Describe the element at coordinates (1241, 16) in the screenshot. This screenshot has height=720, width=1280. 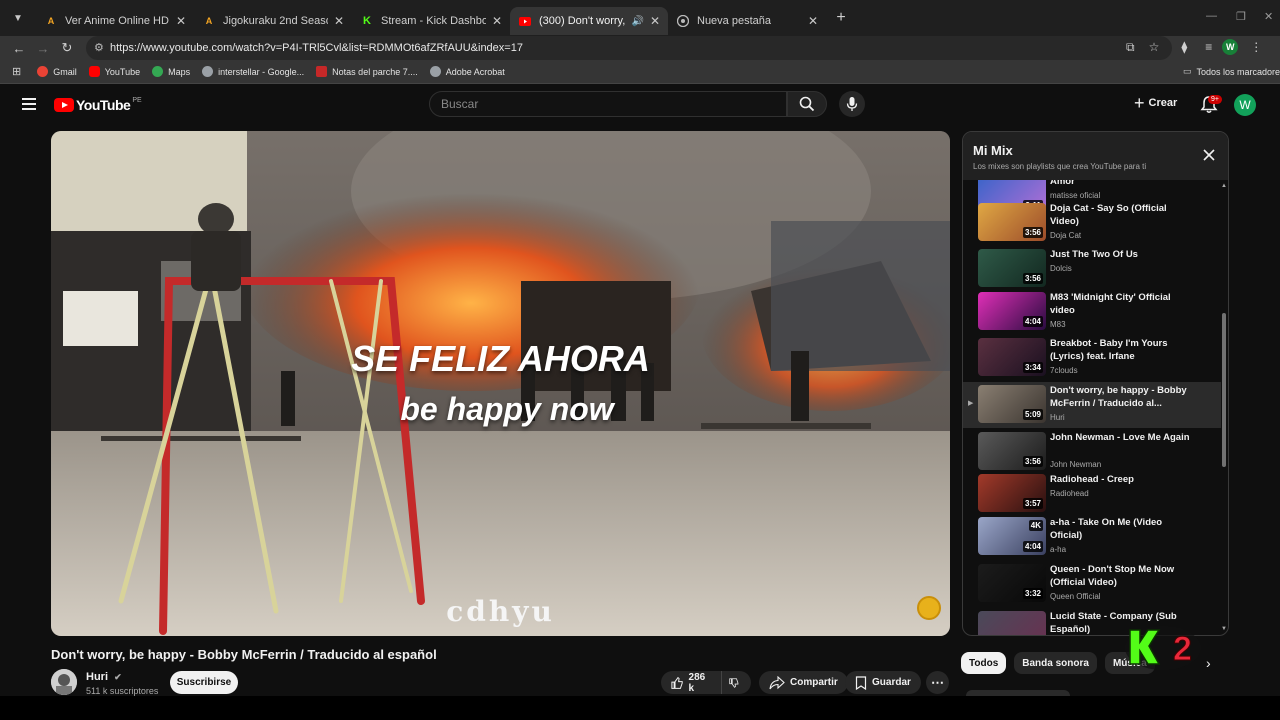
I see `restore-icon: ❐` at that location.